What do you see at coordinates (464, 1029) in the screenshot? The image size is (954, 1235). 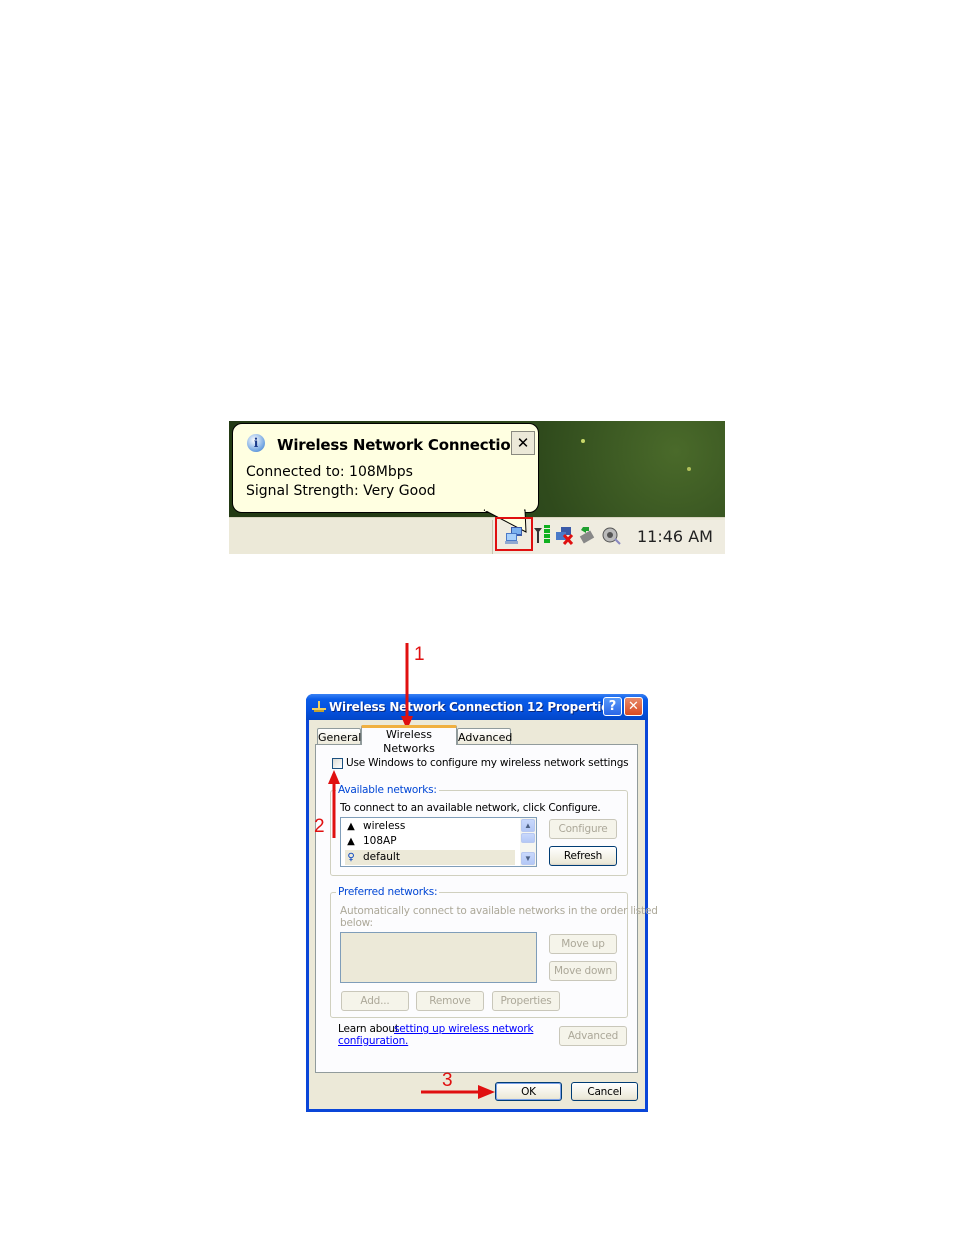 I see `learn-link: setting up wireless network` at bounding box center [464, 1029].